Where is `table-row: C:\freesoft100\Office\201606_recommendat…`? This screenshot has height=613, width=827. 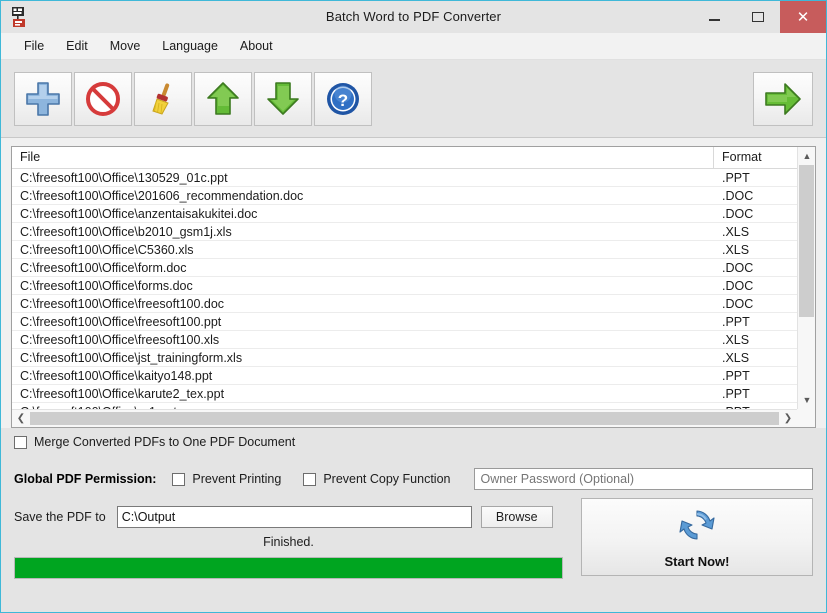 table-row: C:\freesoft100\Office\201606_recommendat… is located at coordinates (404, 196).